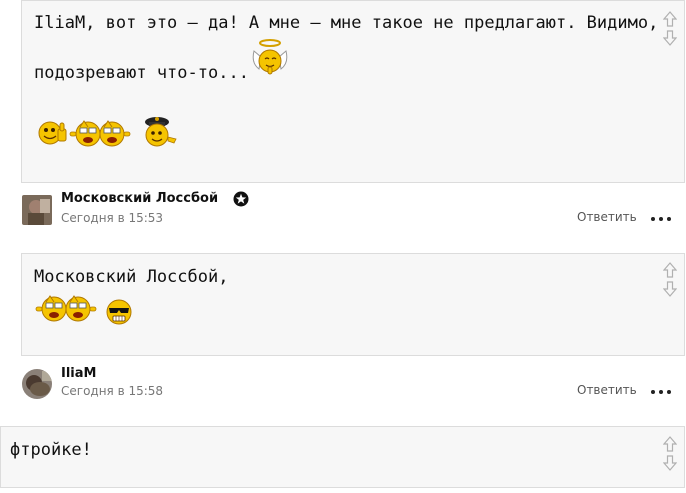  I want to click on comment-post-3: фтройке!, so click(342, 457).